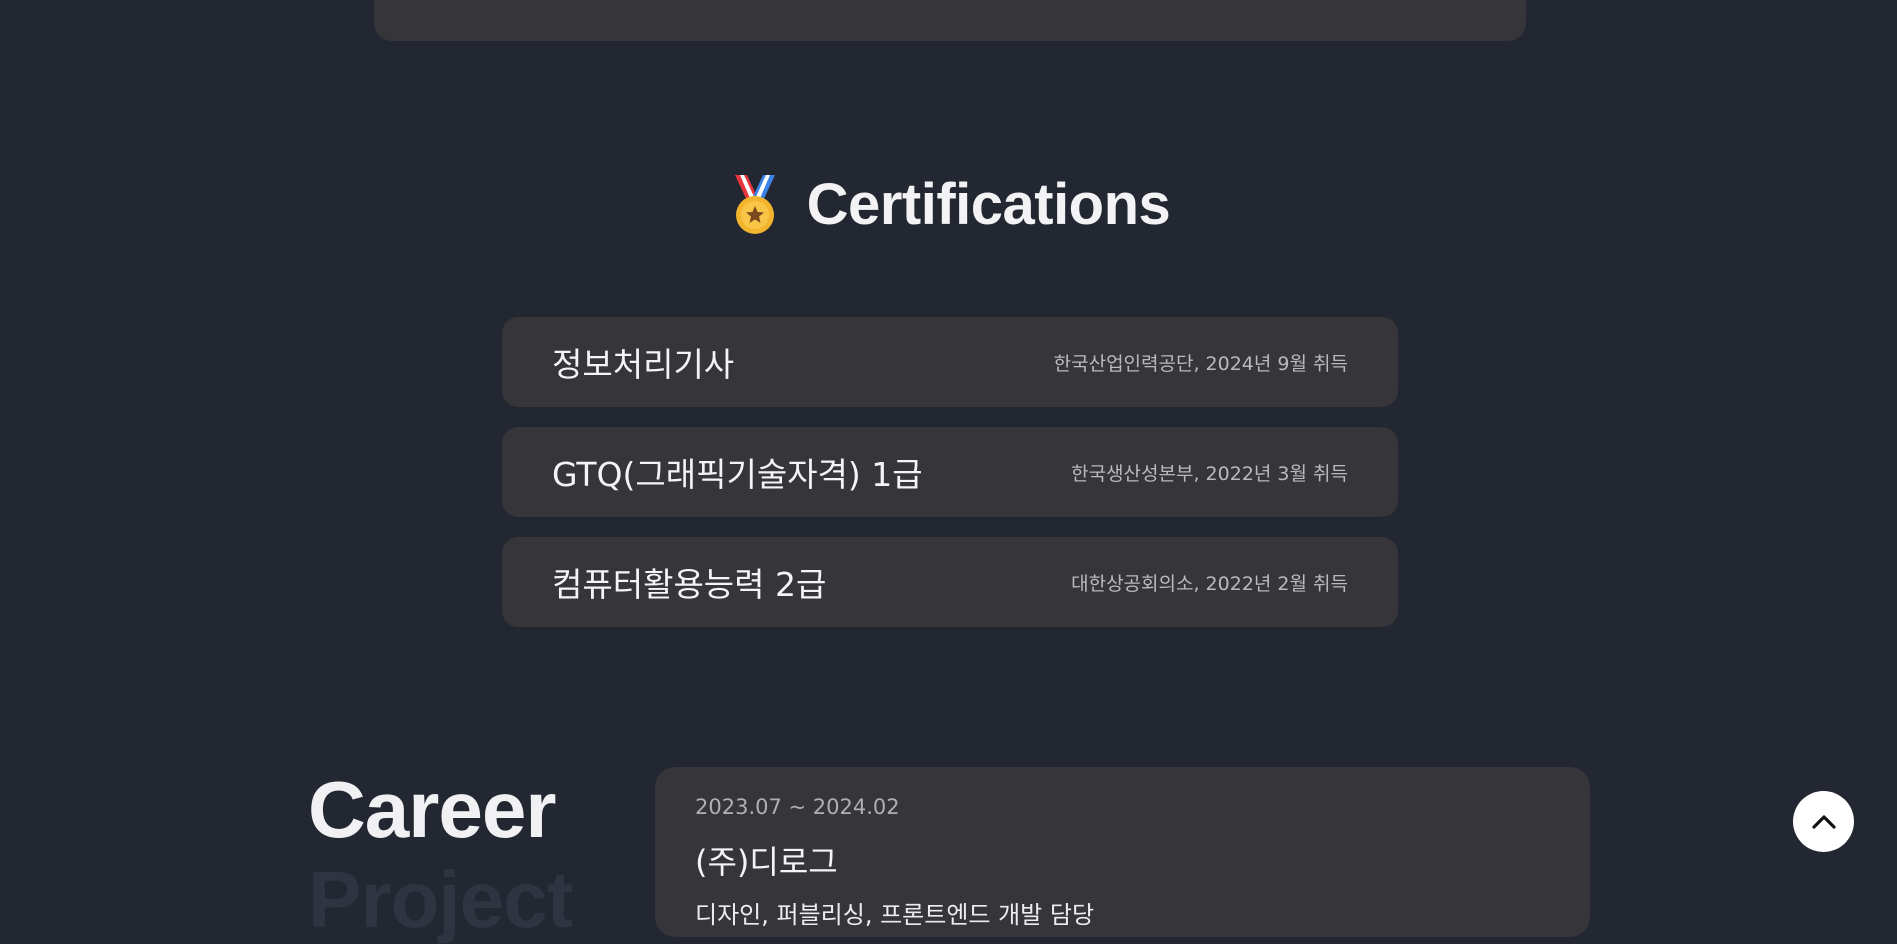  I want to click on chevron-up-icon, so click(1823, 821).